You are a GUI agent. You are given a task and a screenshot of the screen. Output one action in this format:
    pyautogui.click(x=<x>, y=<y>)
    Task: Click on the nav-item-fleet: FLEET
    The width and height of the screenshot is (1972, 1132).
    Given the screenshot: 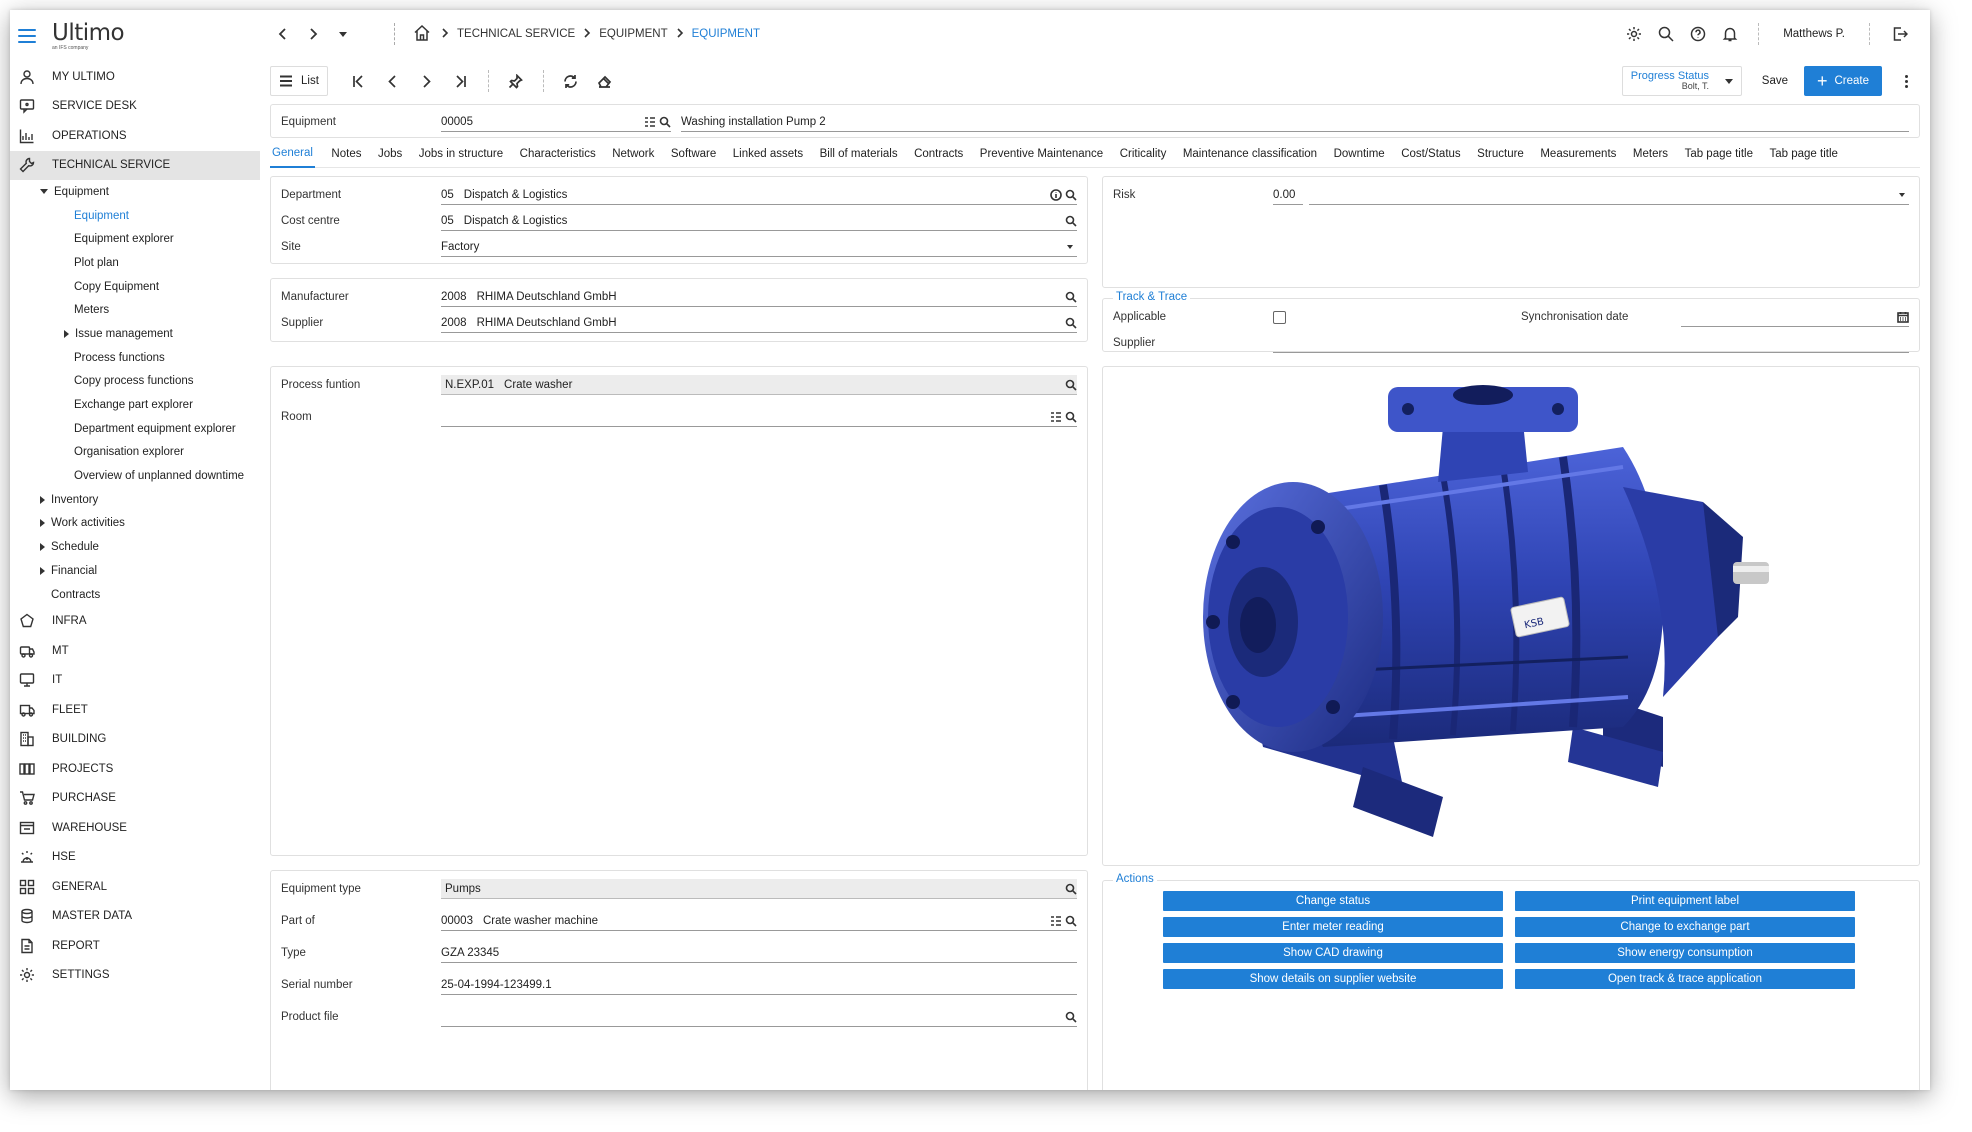 What is the action you would take?
    pyautogui.click(x=135, y=710)
    